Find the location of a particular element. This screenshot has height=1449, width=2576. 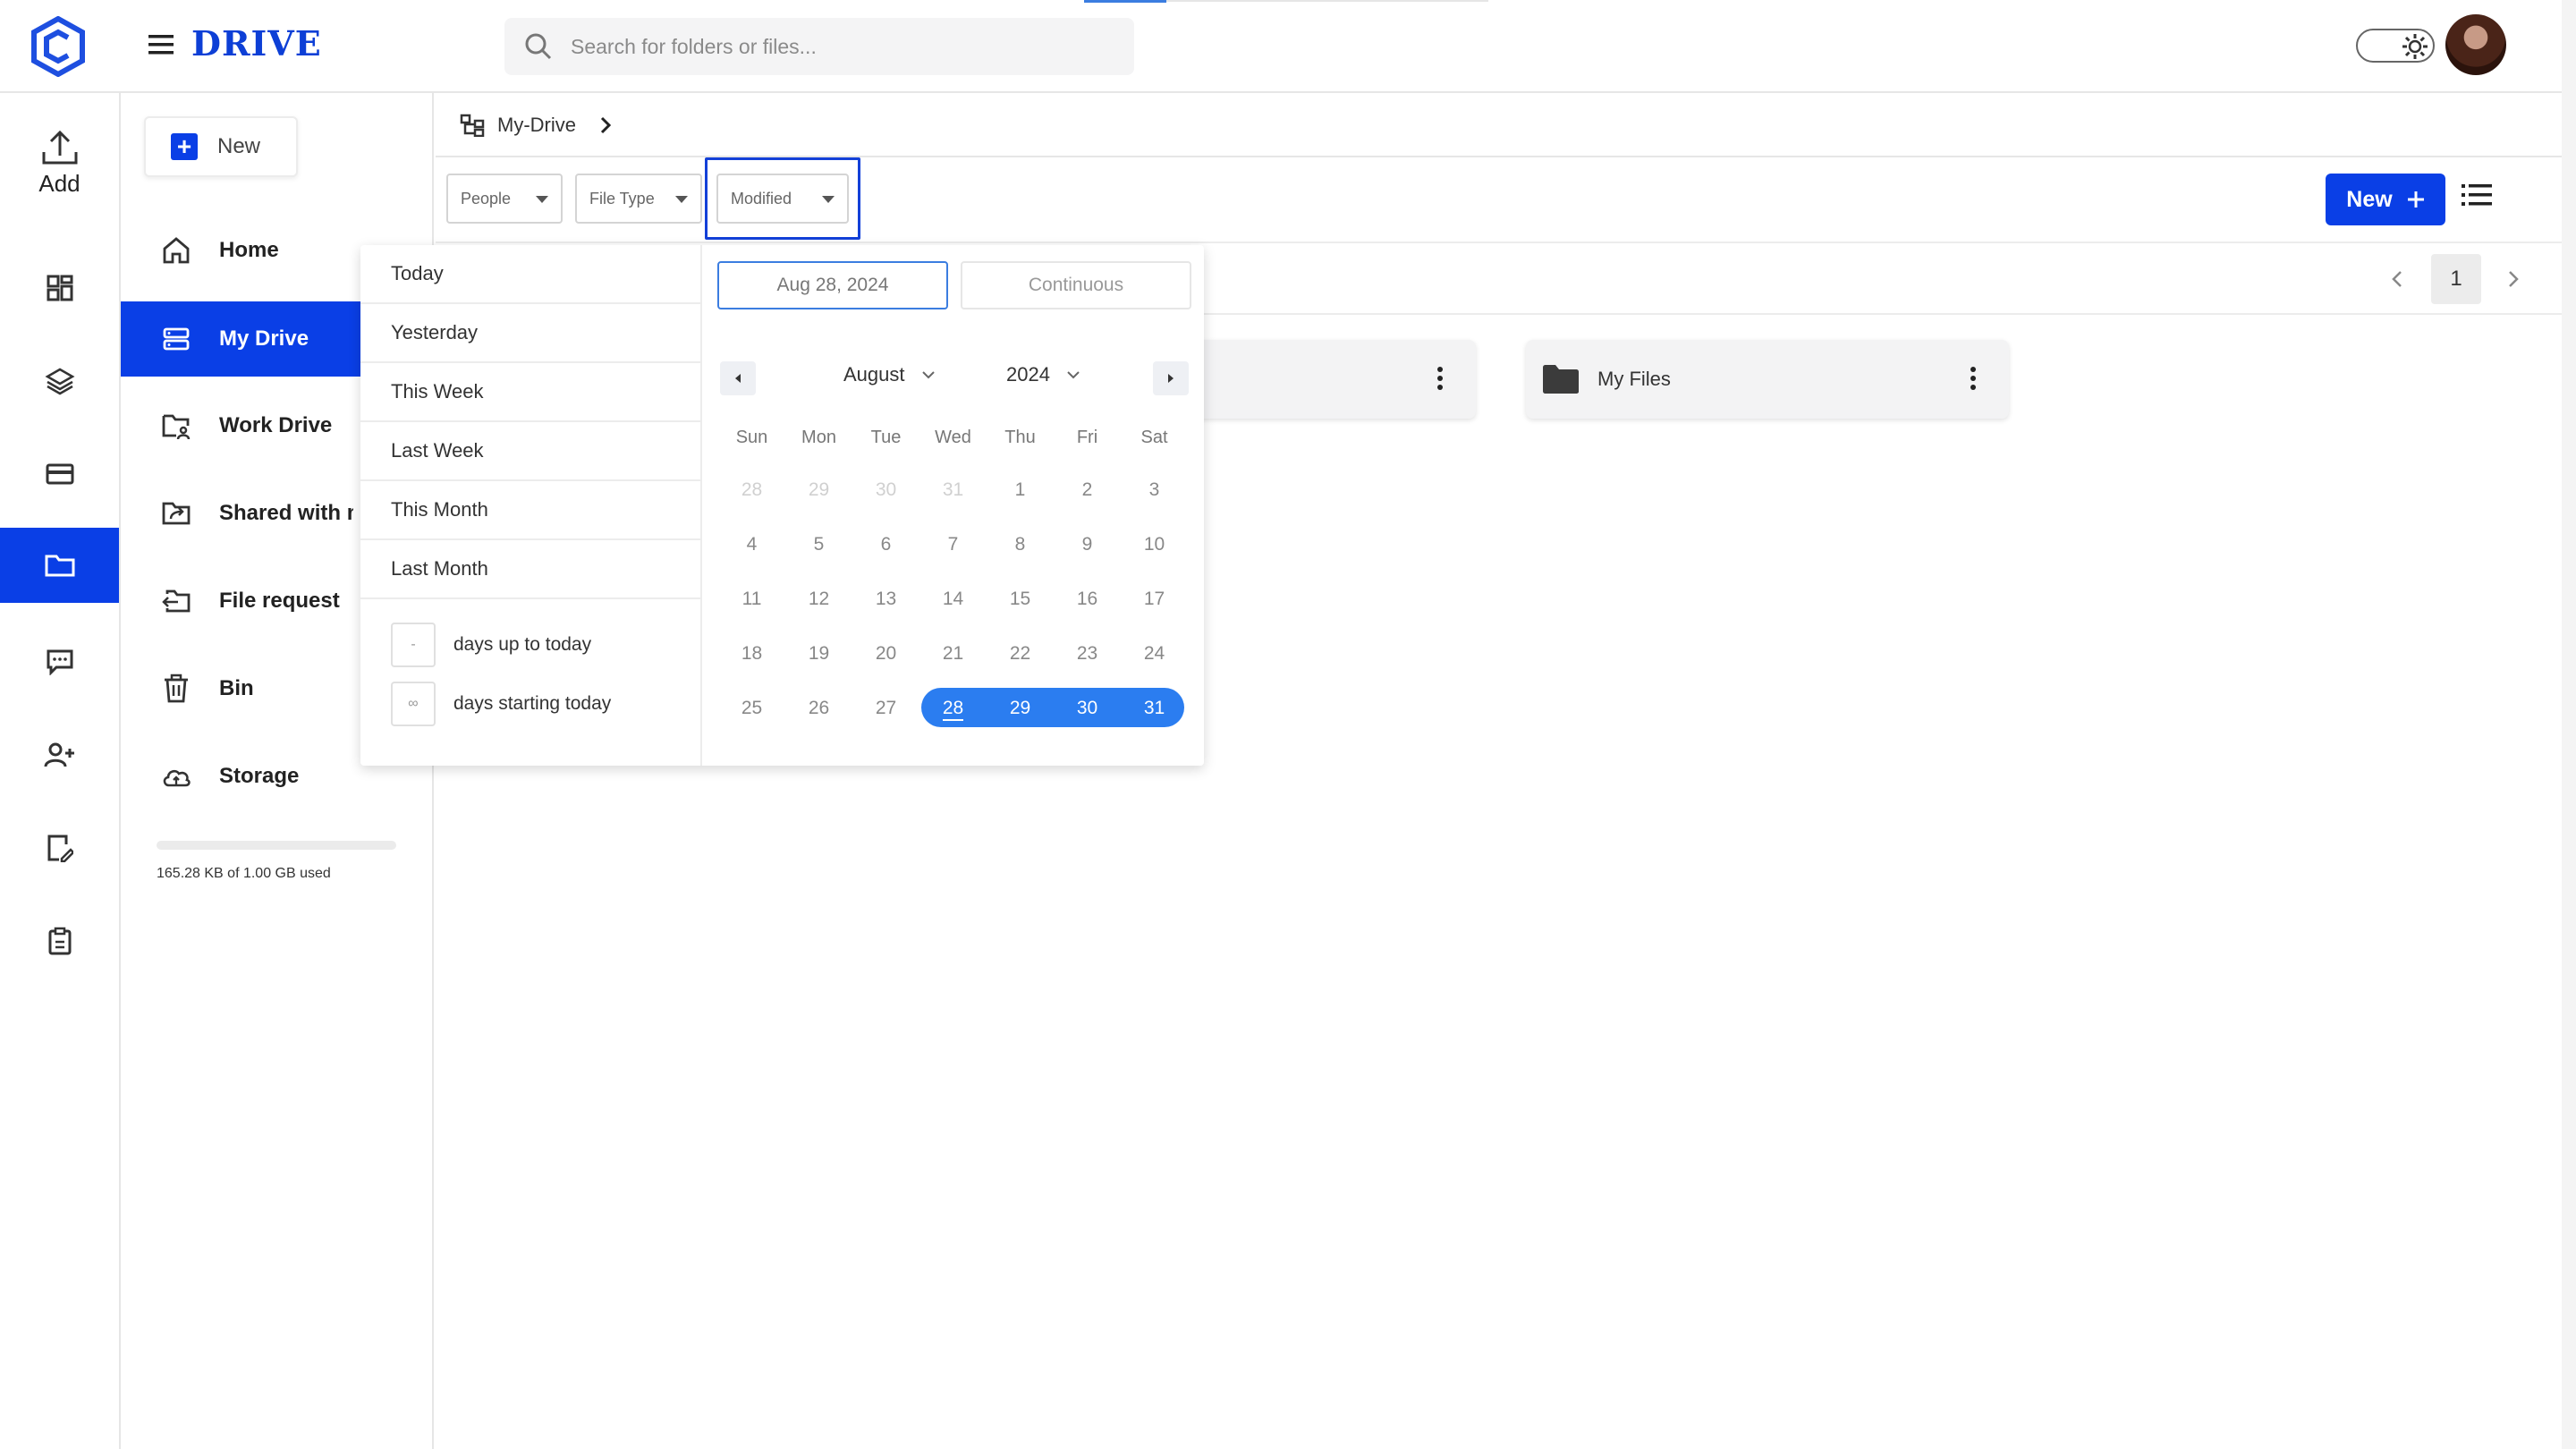

year-select: 2024 is located at coordinates (1043, 374).